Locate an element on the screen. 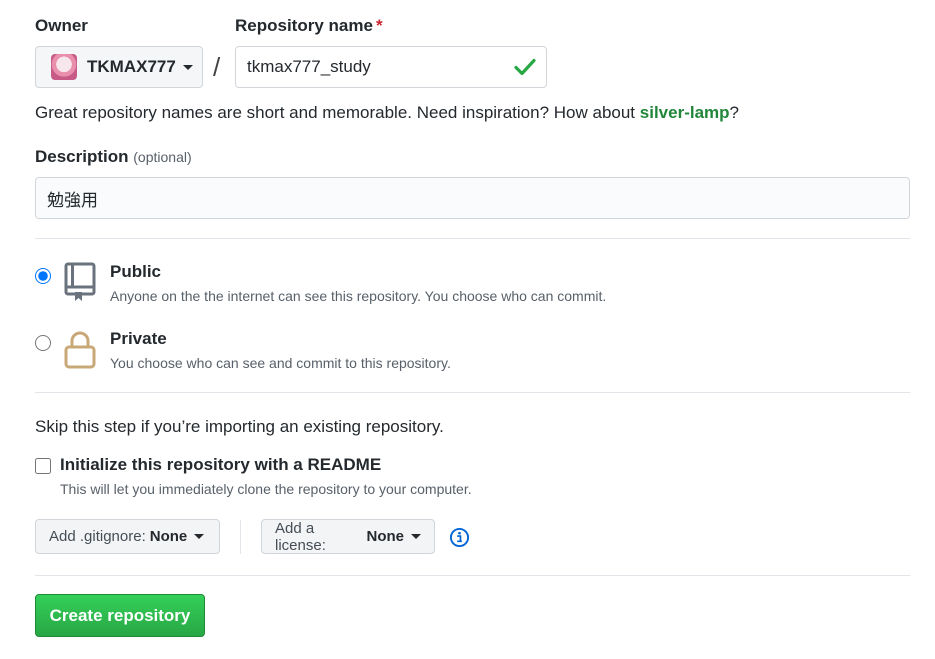 Image resolution: width=935 pixels, height=659 pixels. avatar is located at coordinates (64, 67).